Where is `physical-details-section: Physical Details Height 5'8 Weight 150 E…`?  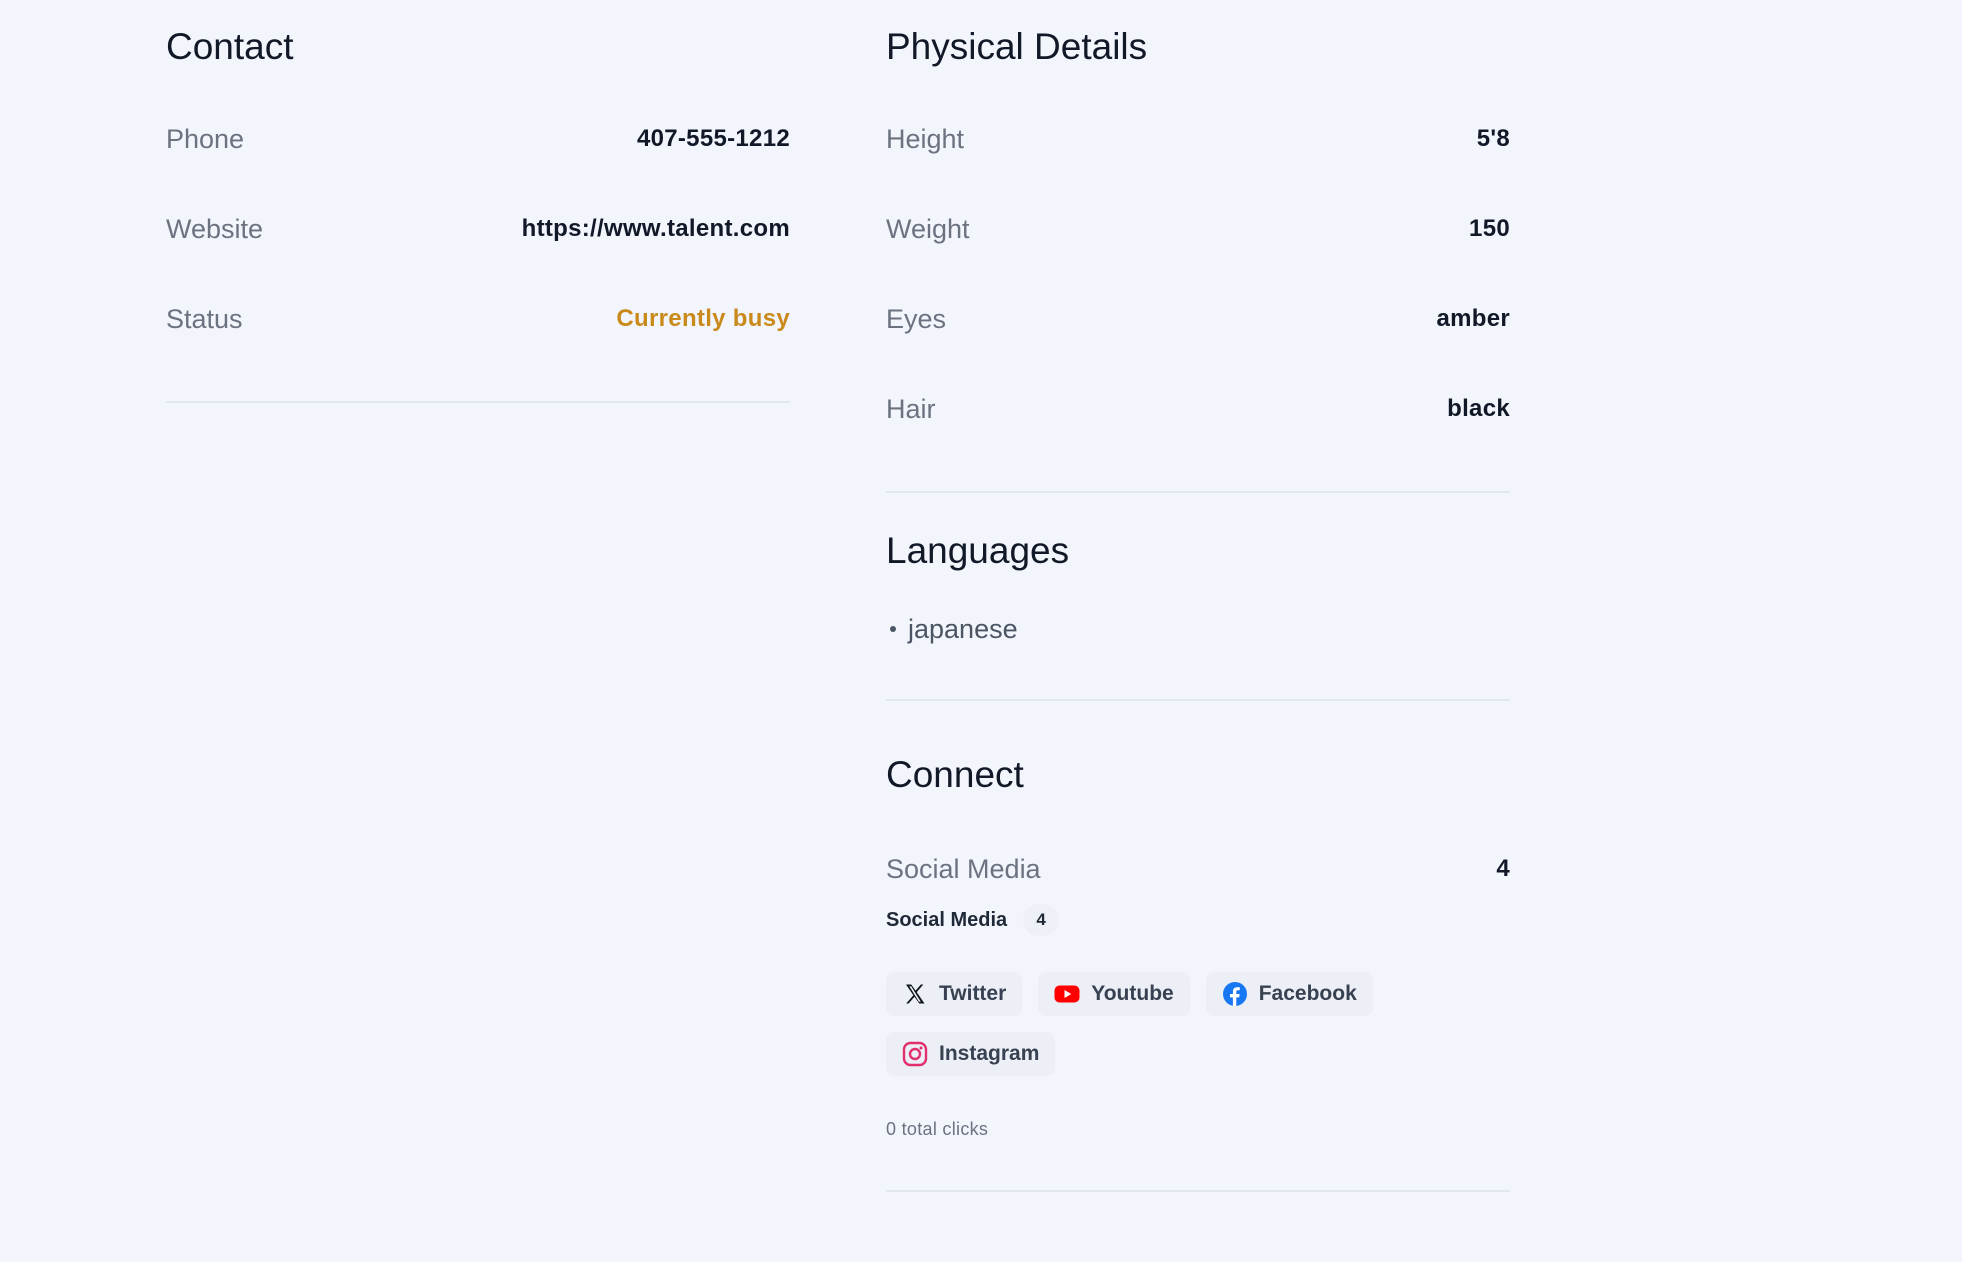 physical-details-section: Physical Details Height 5'8 Weight 150 E… is located at coordinates (1198, 246).